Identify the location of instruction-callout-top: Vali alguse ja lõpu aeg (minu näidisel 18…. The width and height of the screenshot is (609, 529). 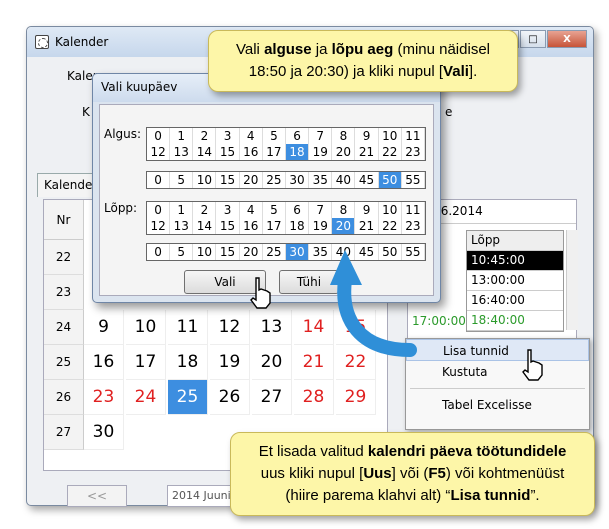
(363, 61).